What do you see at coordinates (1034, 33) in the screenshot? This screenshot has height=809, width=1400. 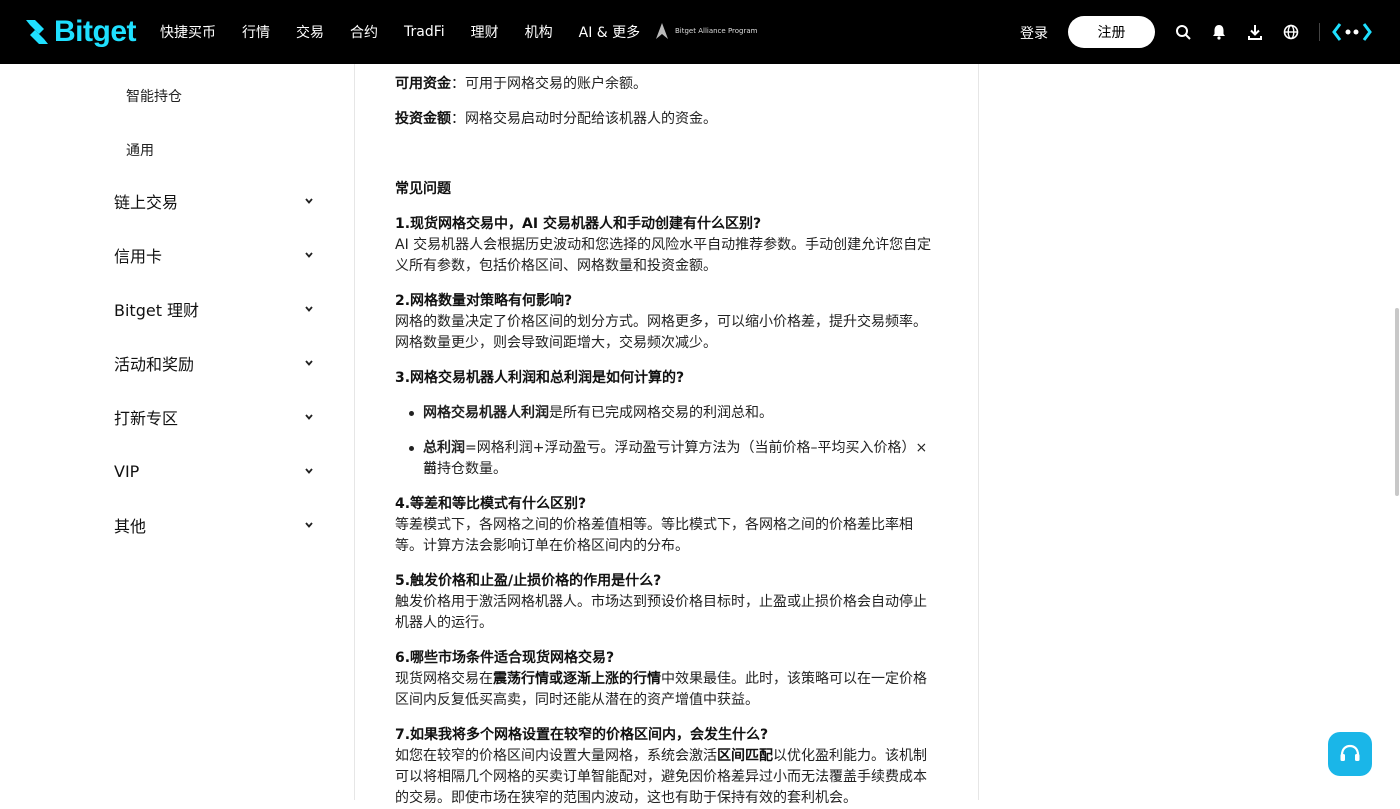 I see `login-button: 登录` at bounding box center [1034, 33].